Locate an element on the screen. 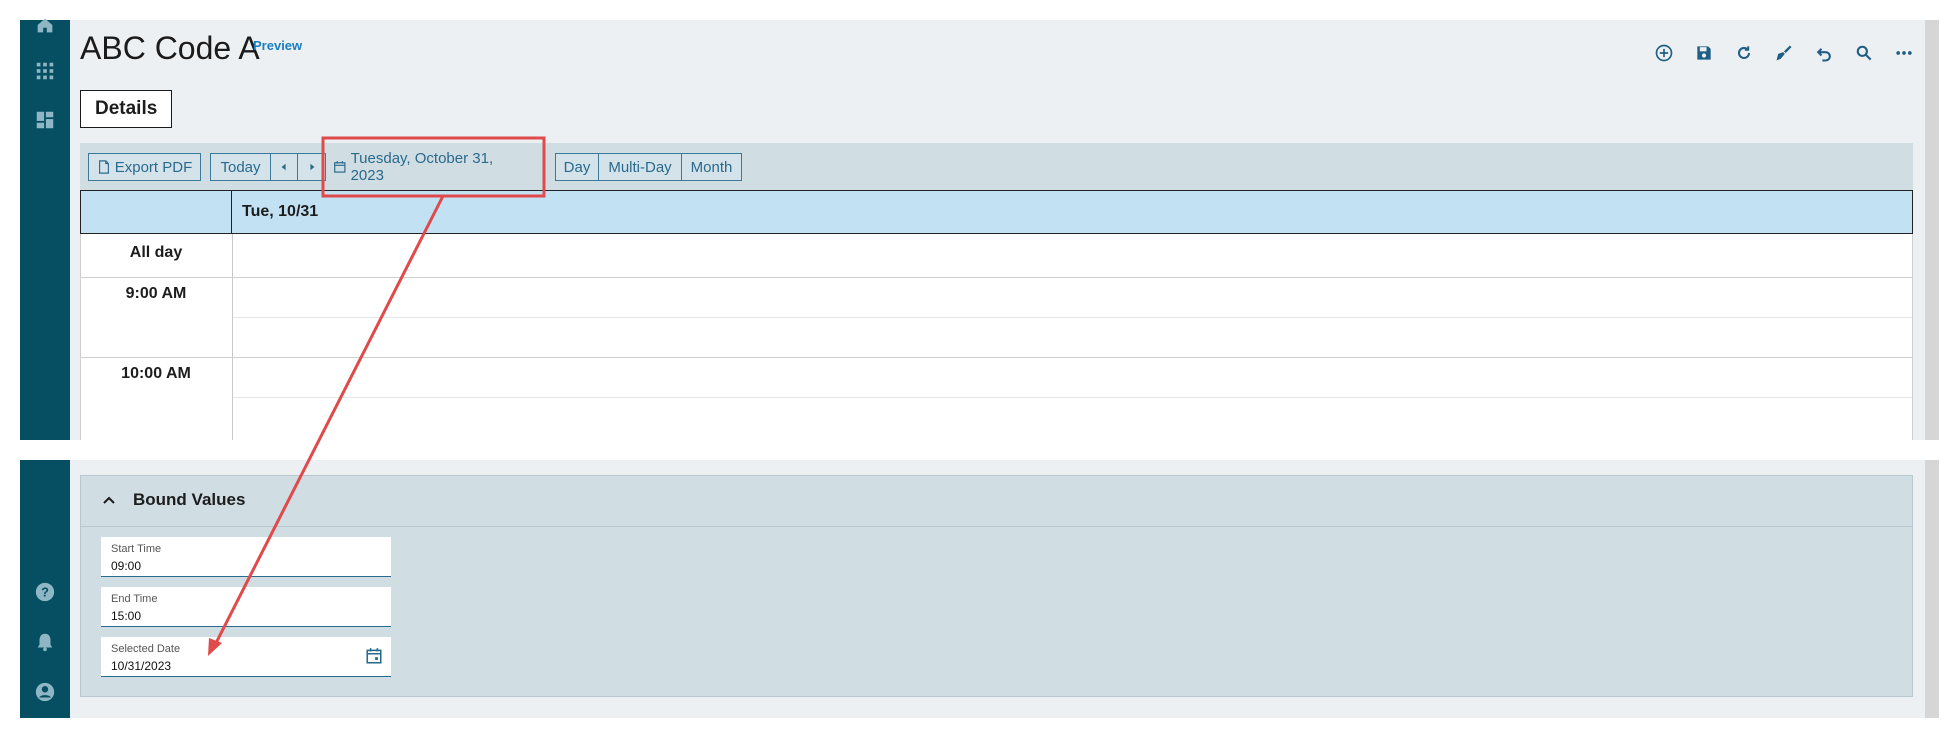 Image resolution: width=1960 pixels, height=738 pixels. end-time-value: 15:00 is located at coordinates (126, 616).